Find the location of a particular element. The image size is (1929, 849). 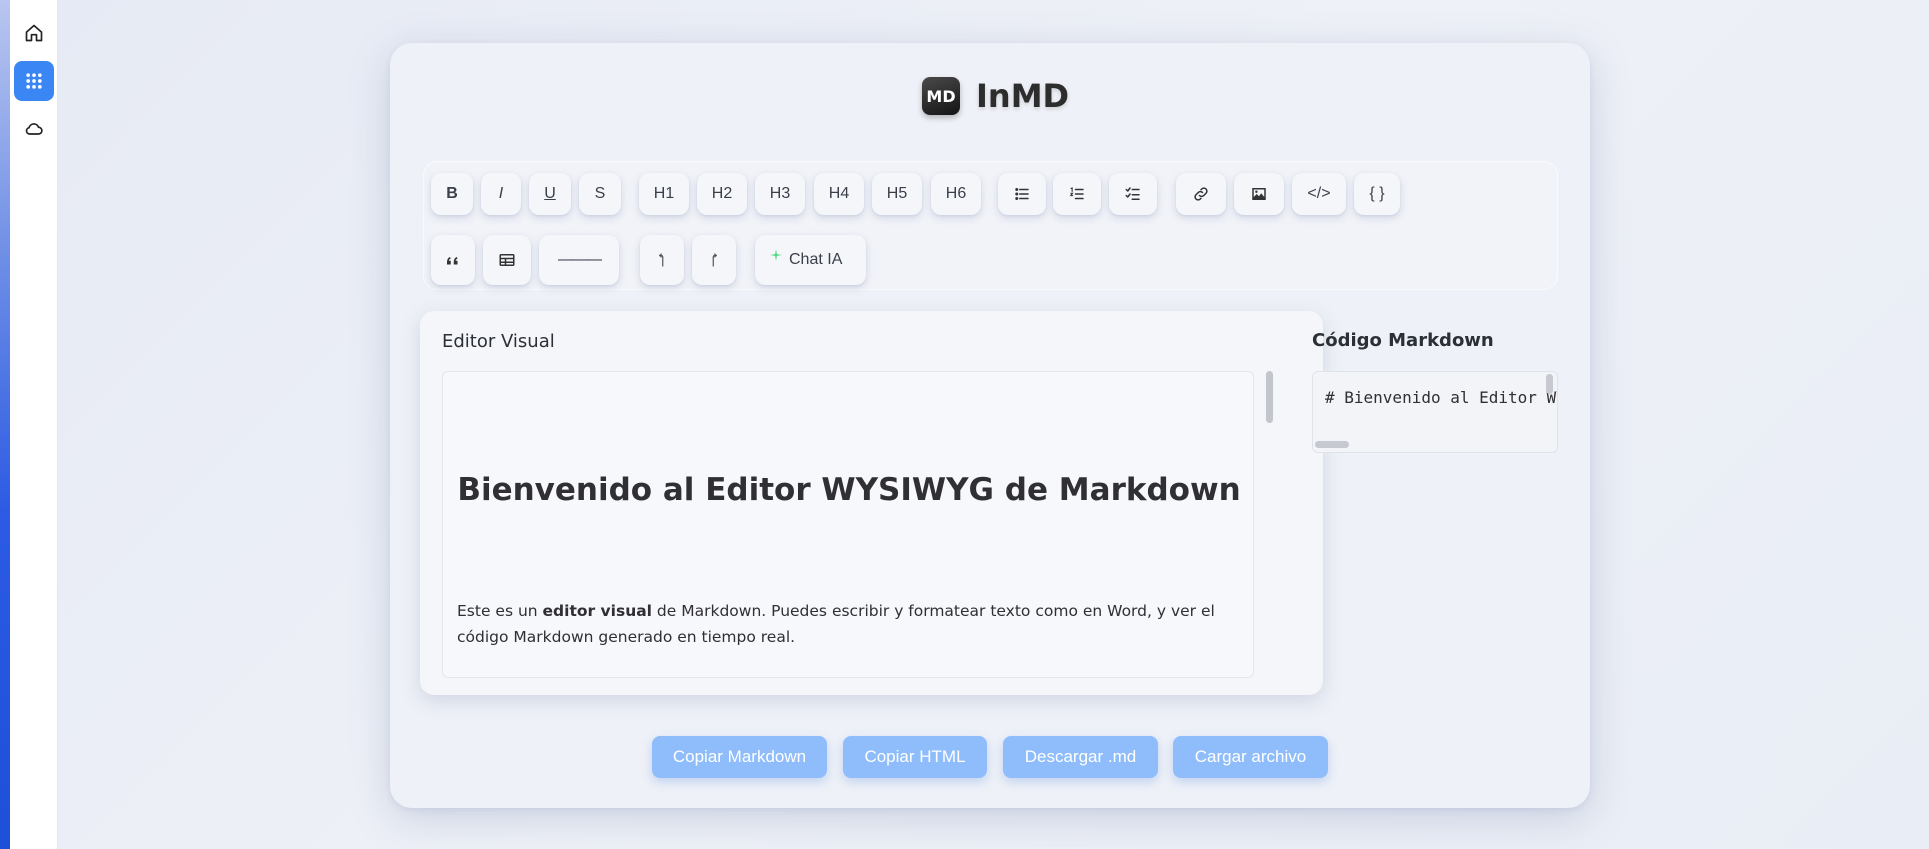

strikethrough-button: S is located at coordinates (600, 194).